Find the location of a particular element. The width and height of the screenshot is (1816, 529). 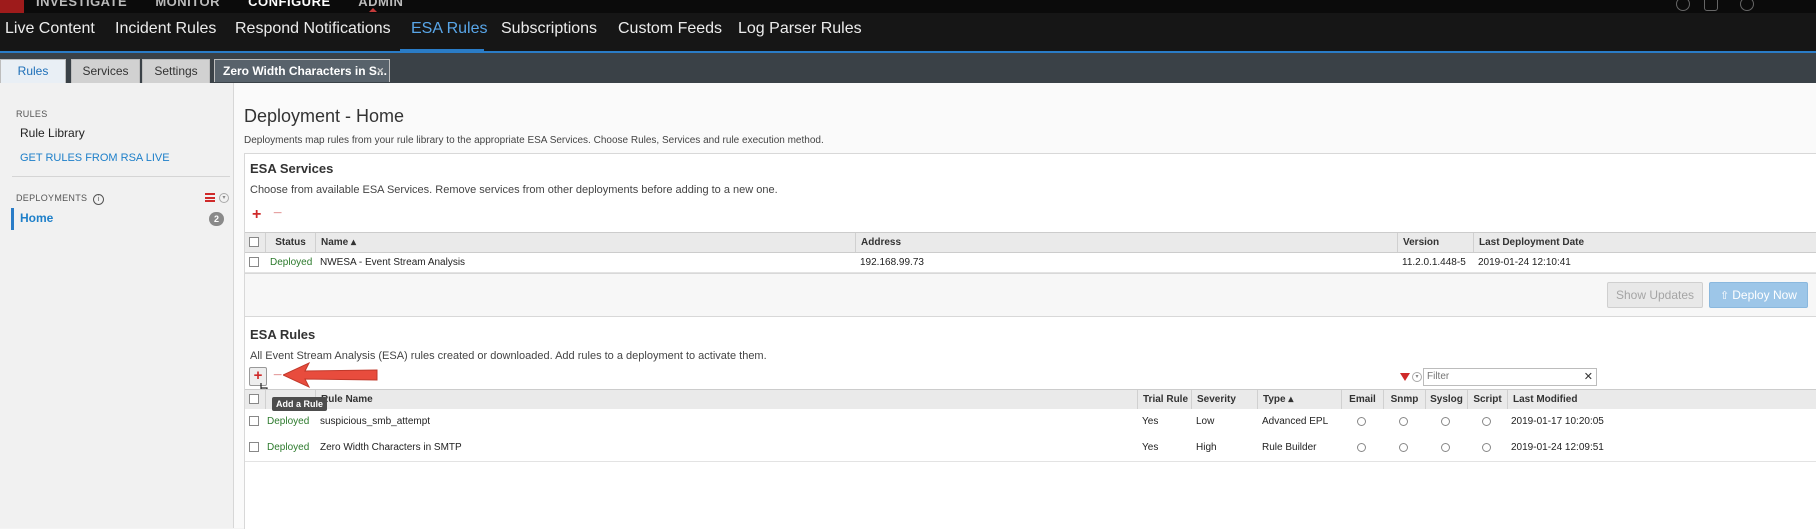

nav-esa-rules: ESA Rules is located at coordinates (449, 29).